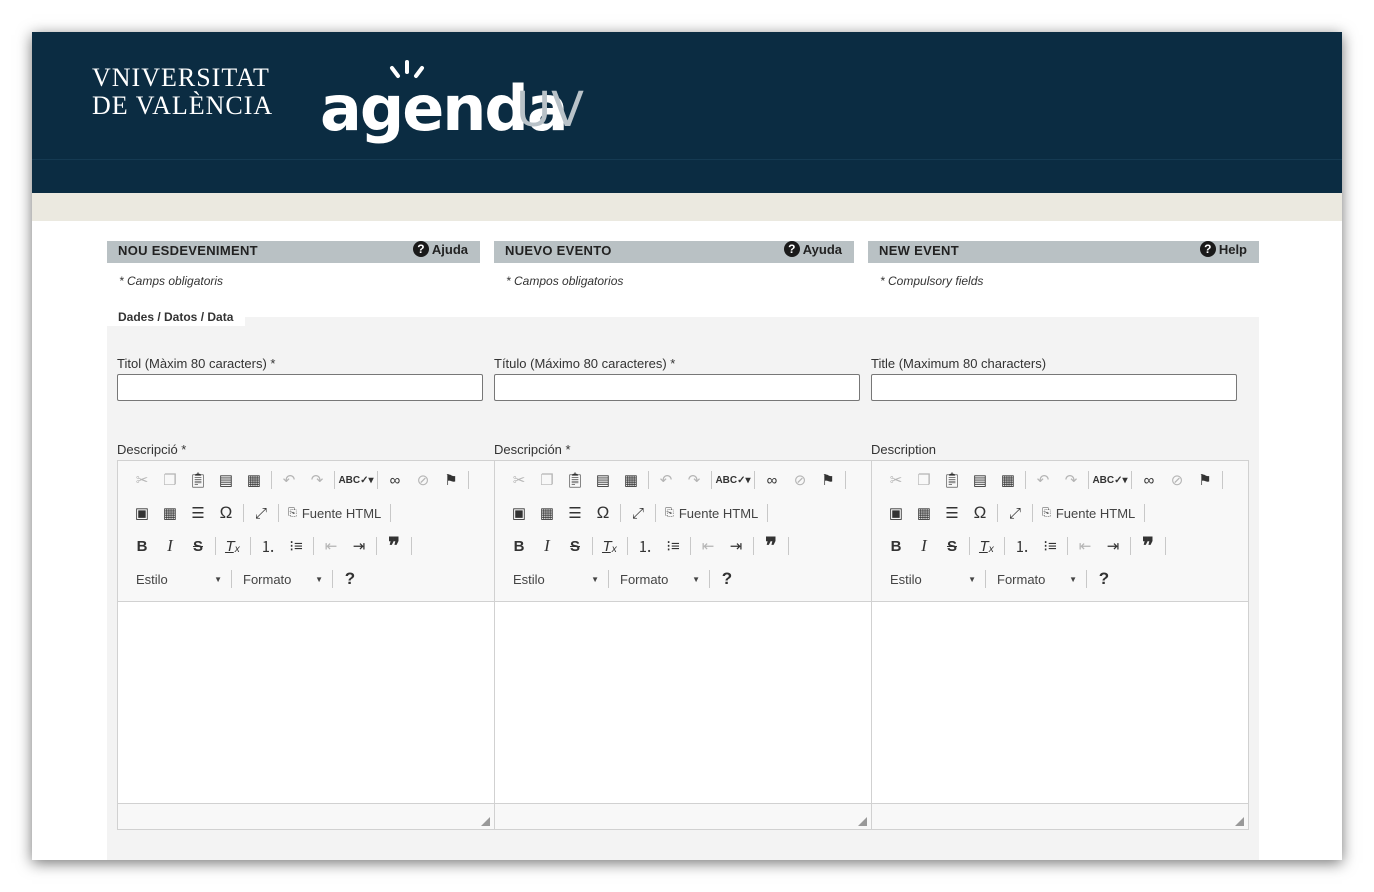  Describe the element at coordinates (176, 316) in the screenshot. I see `tab-data: Dades / Datos / Data` at that location.